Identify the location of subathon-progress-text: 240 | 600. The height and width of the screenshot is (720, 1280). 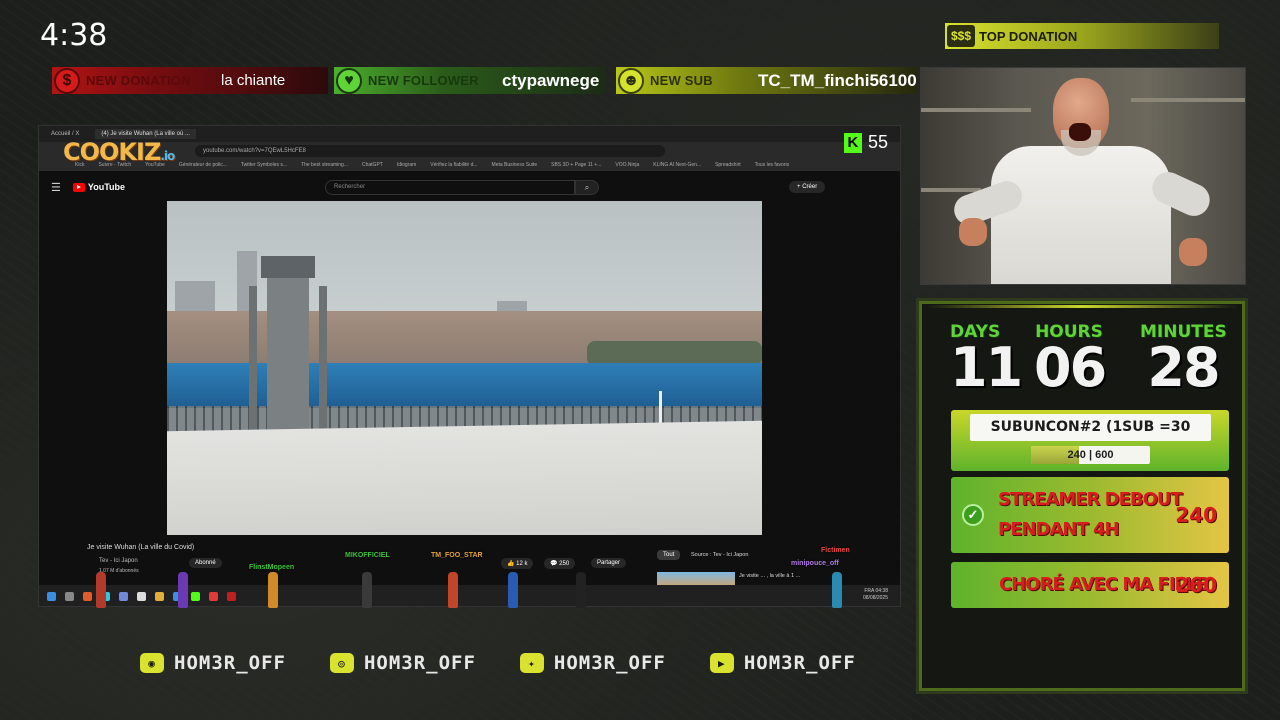
(1090, 455).